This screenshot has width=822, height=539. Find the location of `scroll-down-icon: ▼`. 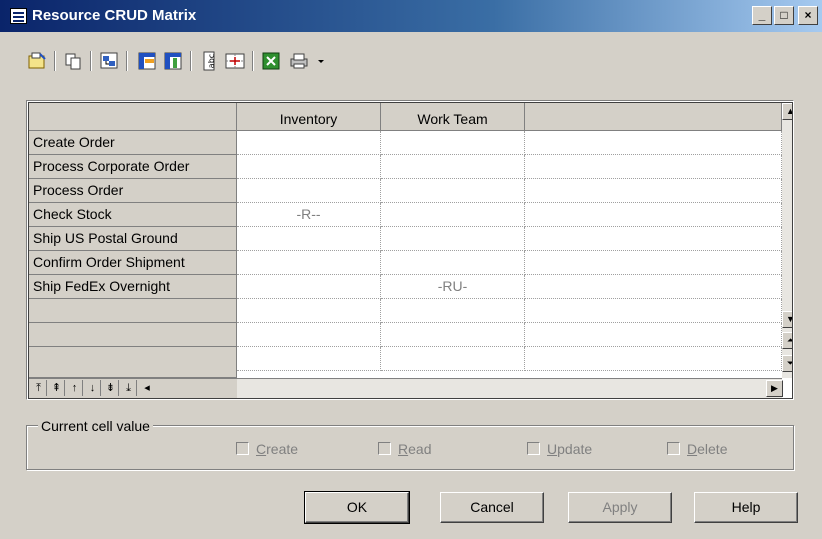

scroll-down-icon: ▼ is located at coordinates (787, 319).